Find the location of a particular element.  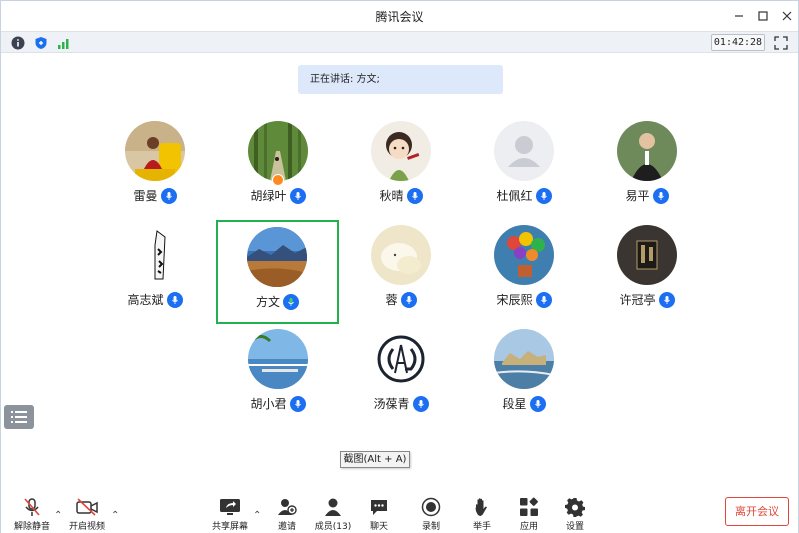

camera-off-icon is located at coordinates (87, 507).